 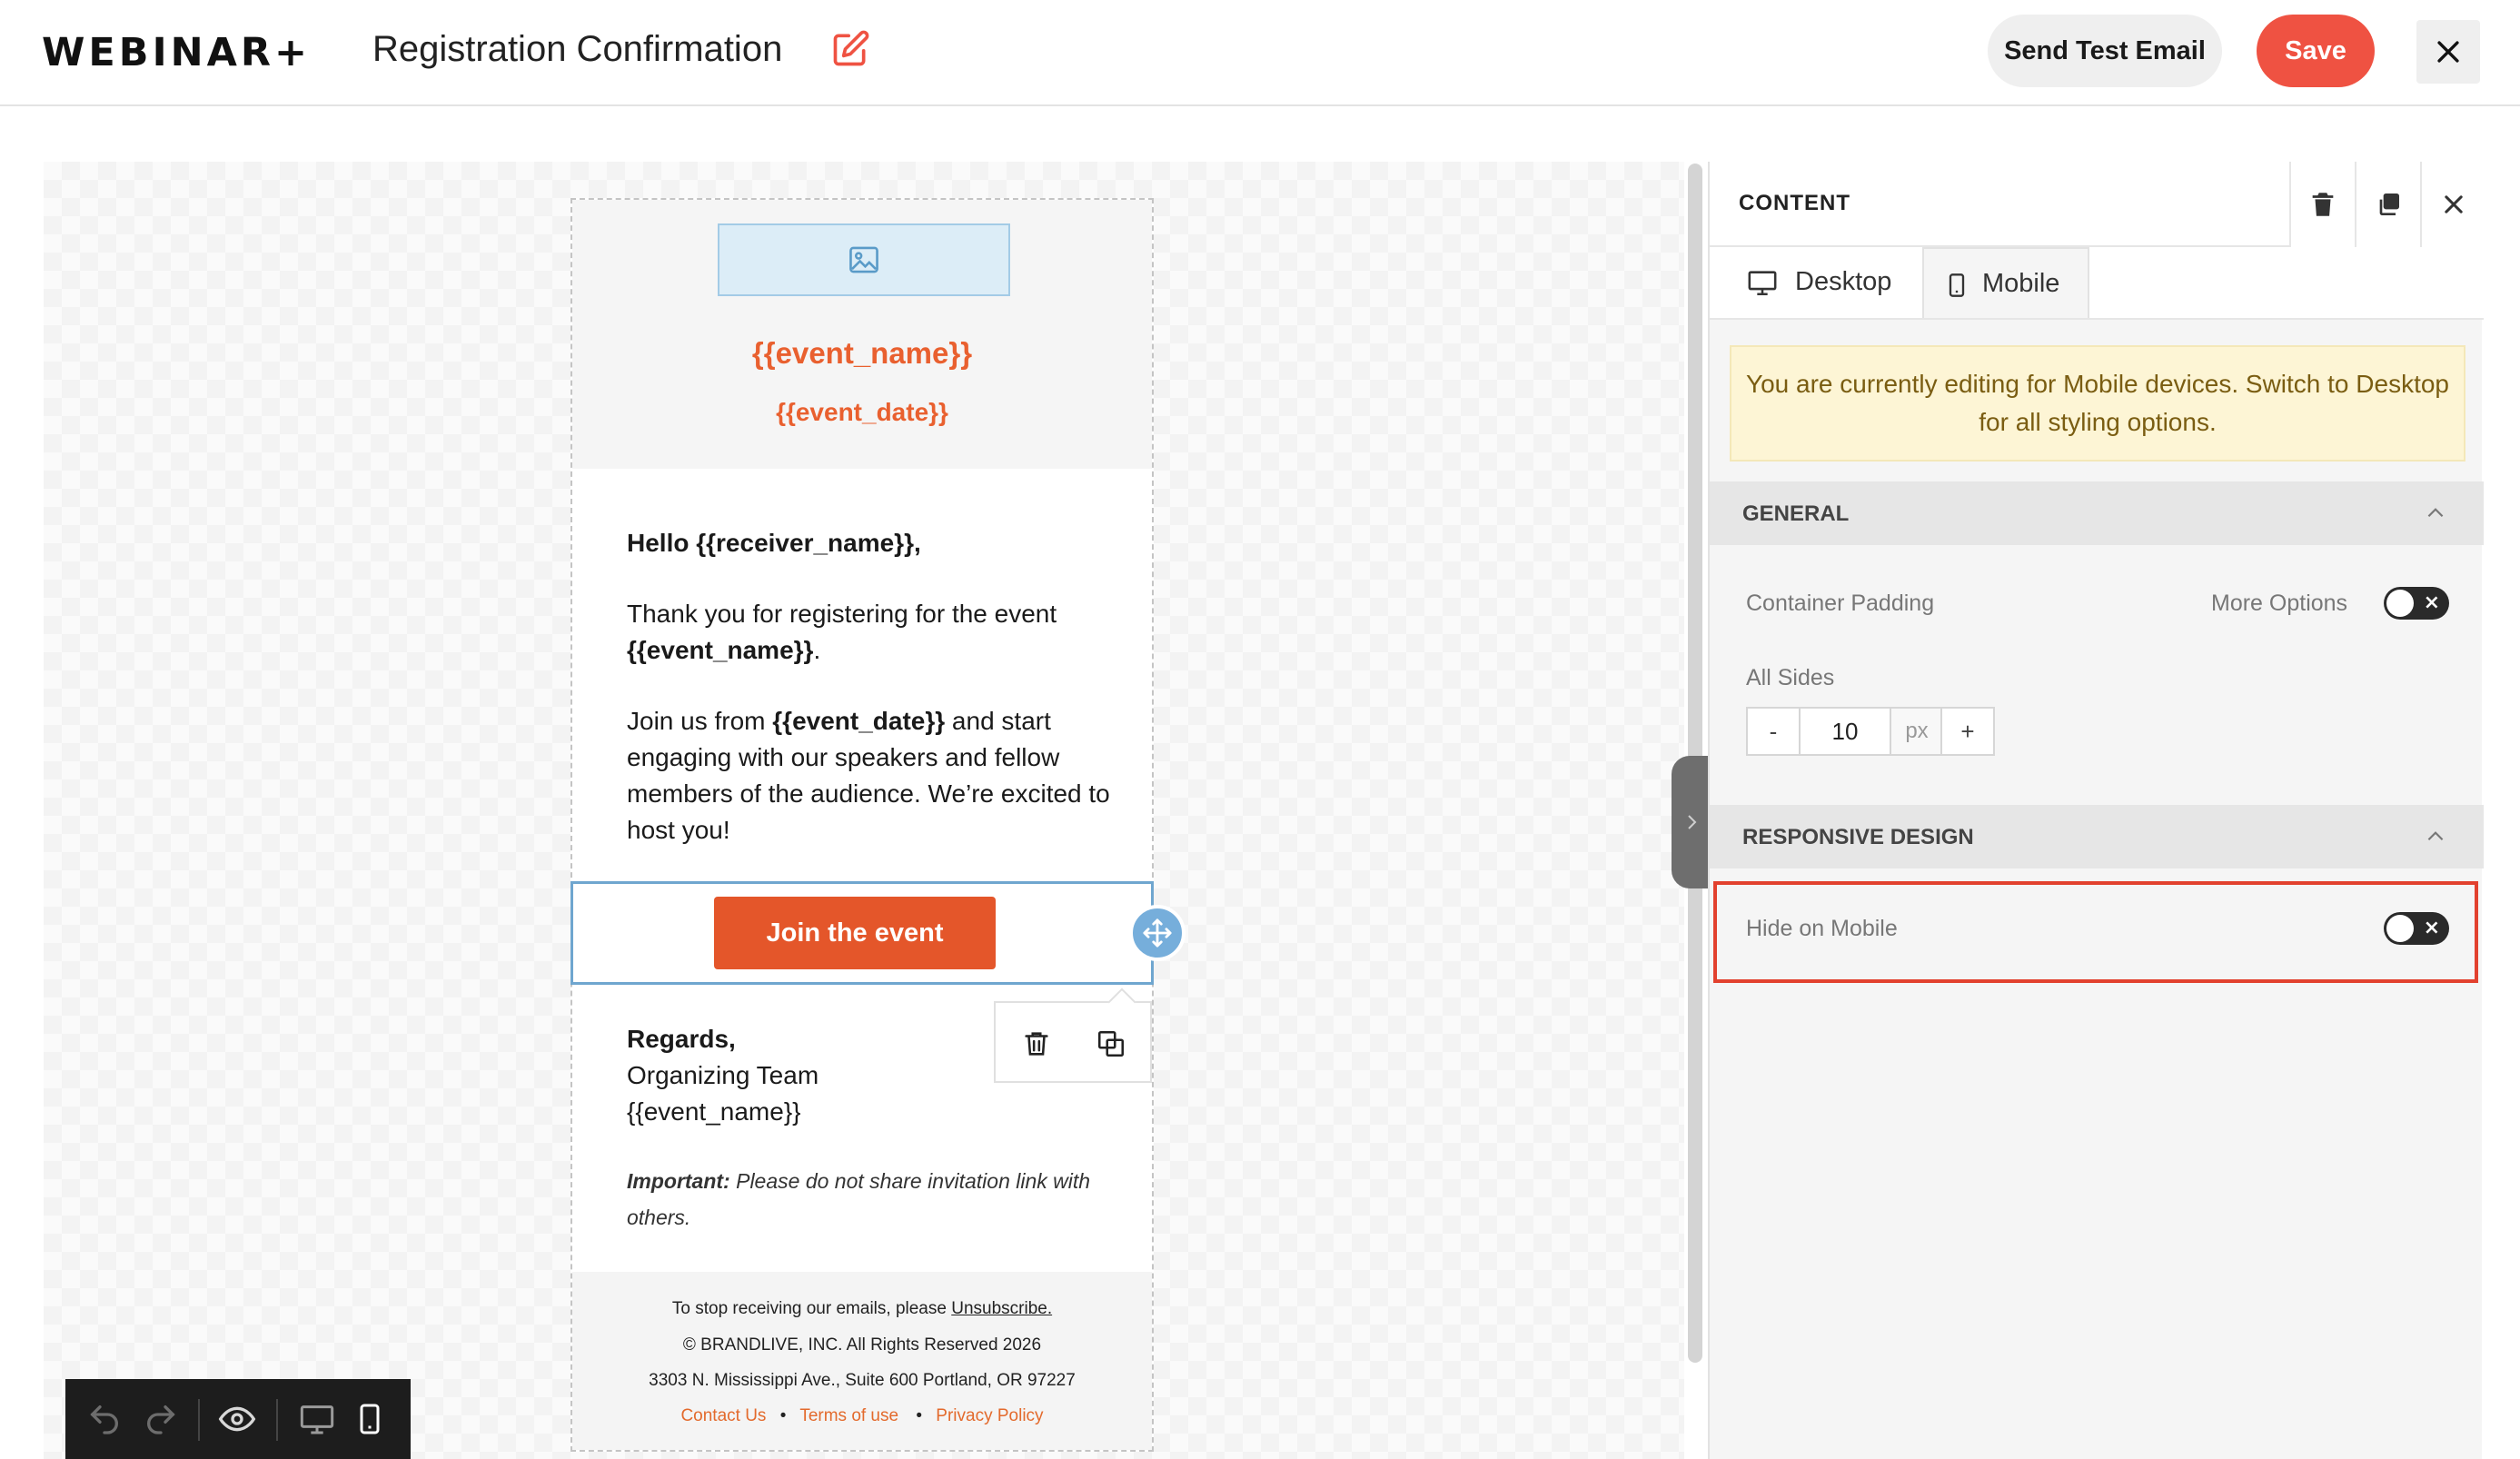 I want to click on block-actions-popover, so click(x=1073, y=1042).